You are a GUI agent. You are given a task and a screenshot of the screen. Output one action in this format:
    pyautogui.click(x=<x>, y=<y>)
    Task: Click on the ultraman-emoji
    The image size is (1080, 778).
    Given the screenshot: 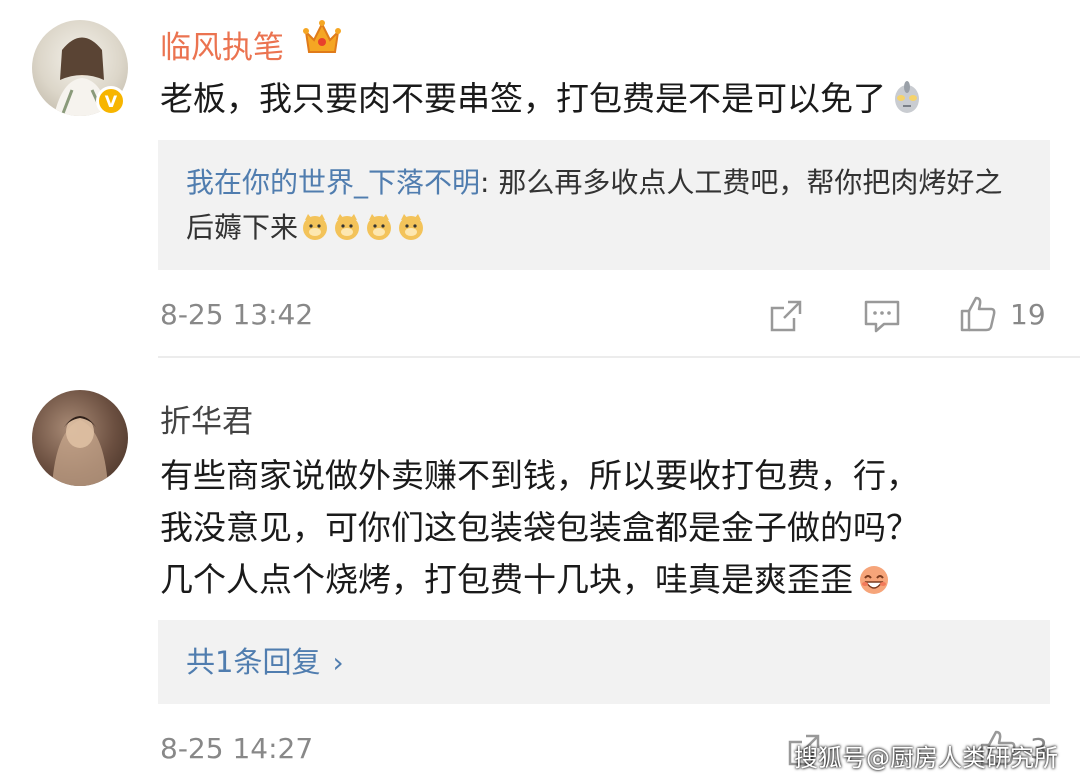 What is the action you would take?
    pyautogui.click(x=907, y=97)
    